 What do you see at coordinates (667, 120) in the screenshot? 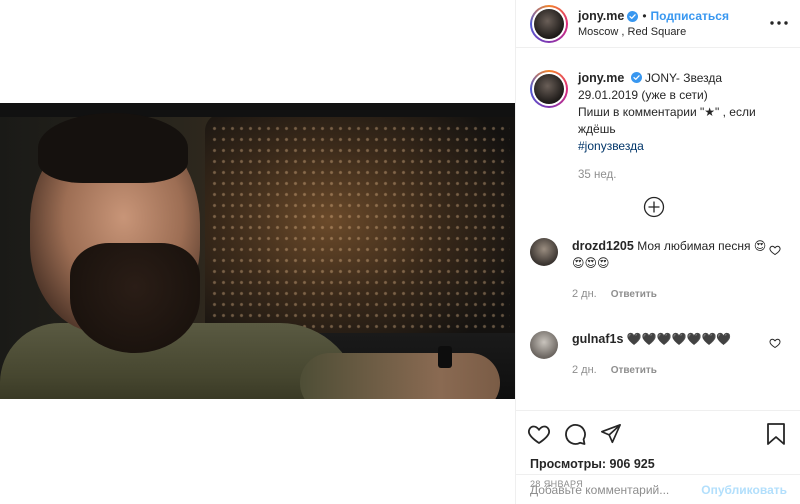
I see `caption-text-line3: Пиши в комментарии "★" , если ждёшь` at bounding box center [667, 120].